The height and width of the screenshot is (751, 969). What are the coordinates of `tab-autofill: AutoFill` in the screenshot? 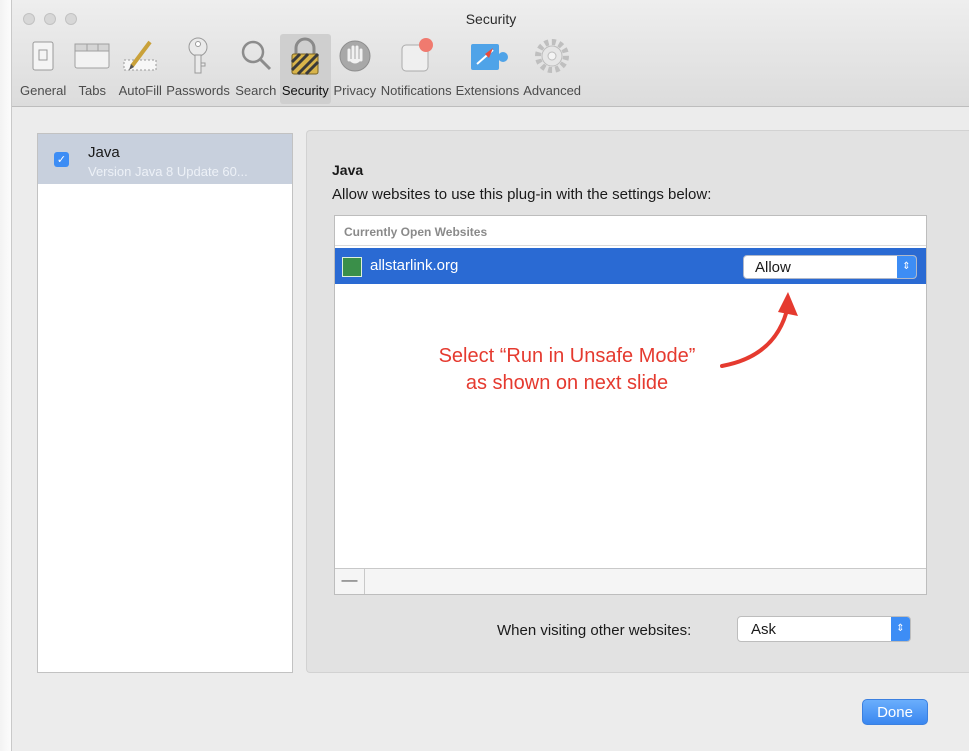 It's located at (140, 69).